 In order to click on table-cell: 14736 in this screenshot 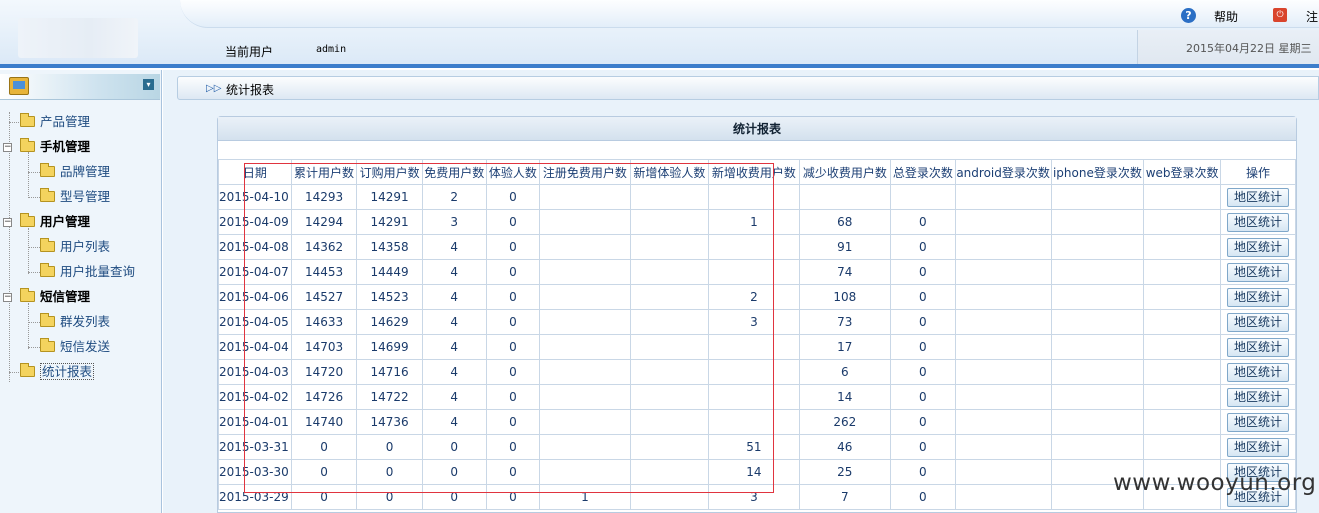, I will do `click(389, 422)`.